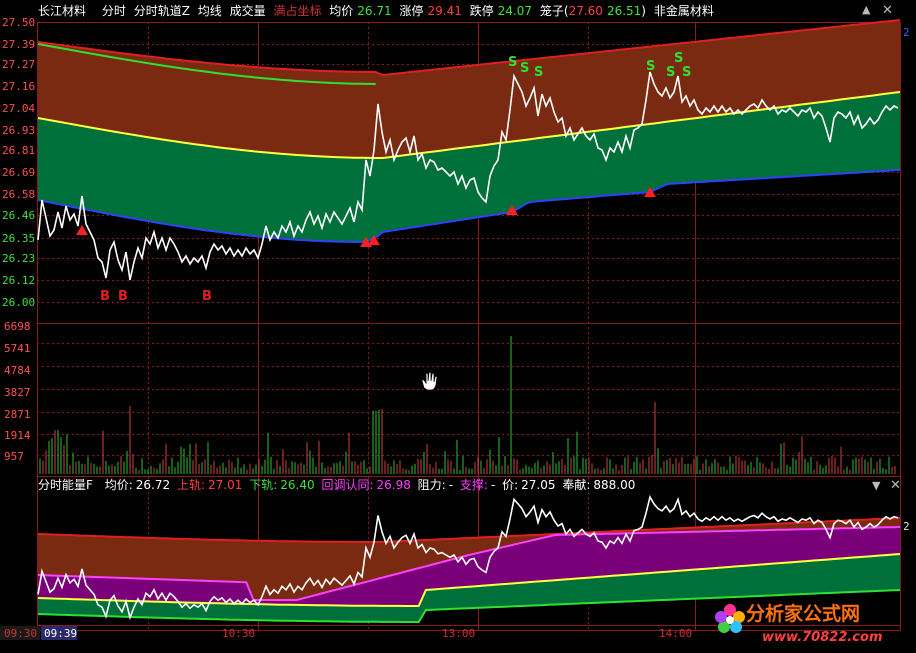 The image size is (916, 653). Describe the element at coordinates (451, 485) in the screenshot. I see `energy-resistance-value: -` at that location.